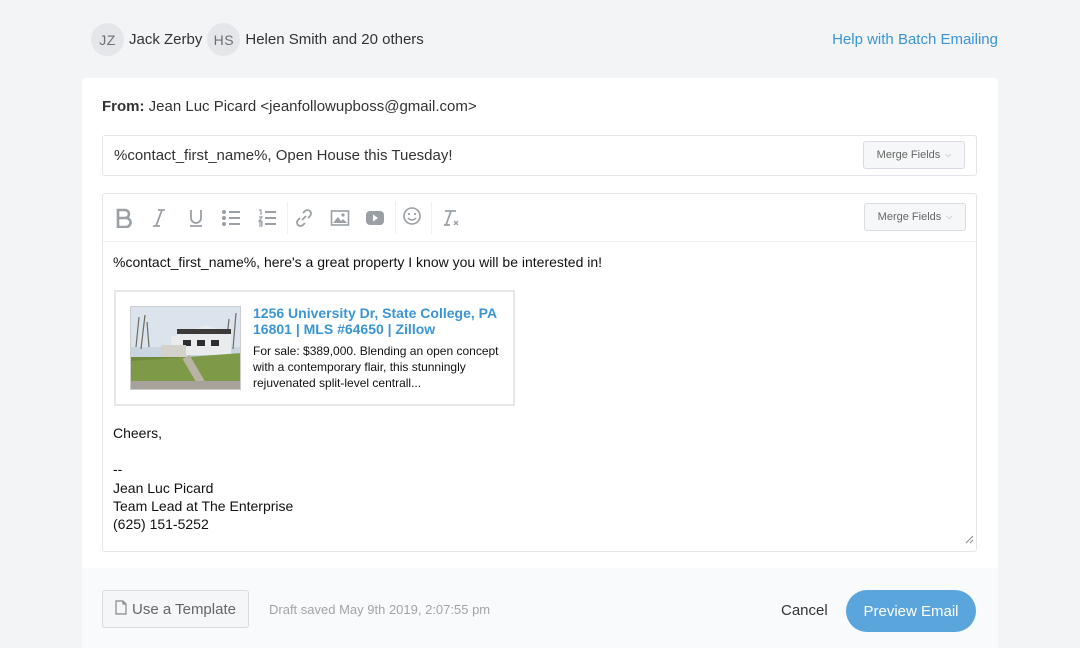  Describe the element at coordinates (304, 218) in the screenshot. I see `link-icon` at that location.